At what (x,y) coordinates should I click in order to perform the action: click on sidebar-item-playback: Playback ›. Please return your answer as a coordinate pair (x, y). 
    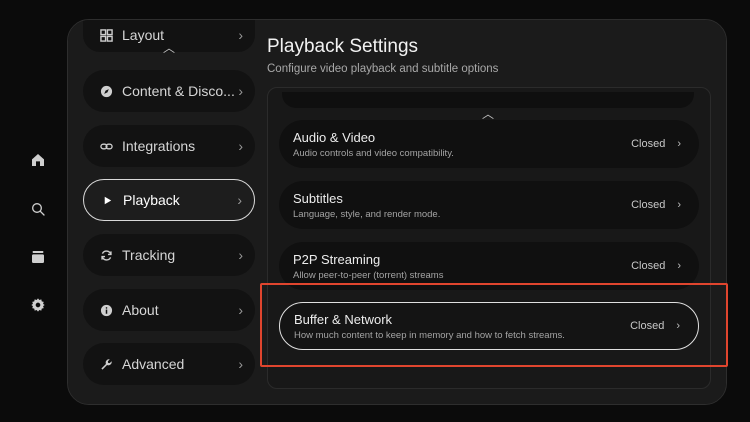
    Looking at the image, I should click on (169, 200).